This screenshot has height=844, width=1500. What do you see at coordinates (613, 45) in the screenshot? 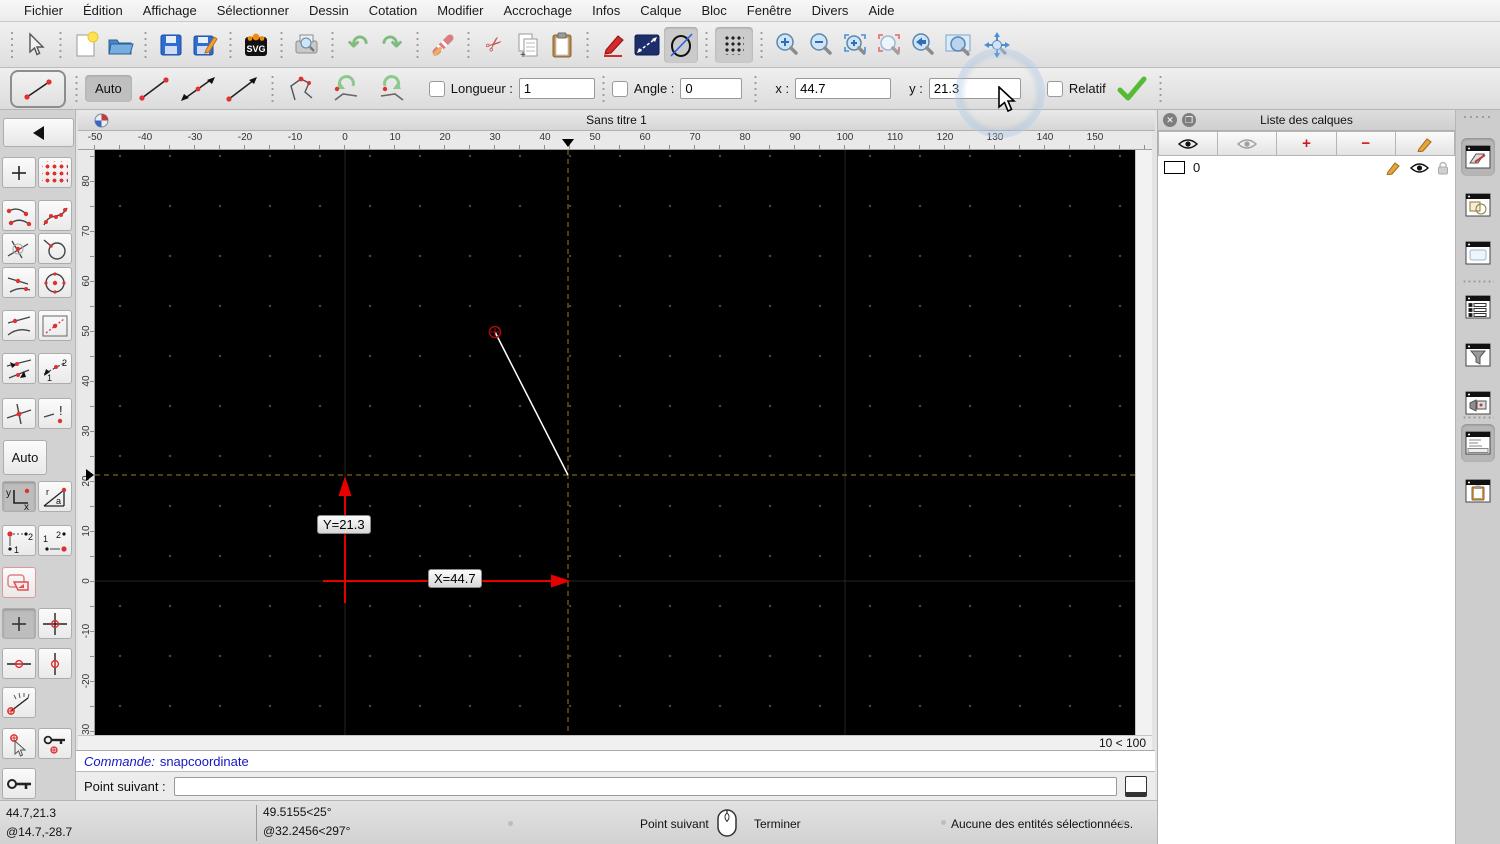
I see `draw-pencil-button` at bounding box center [613, 45].